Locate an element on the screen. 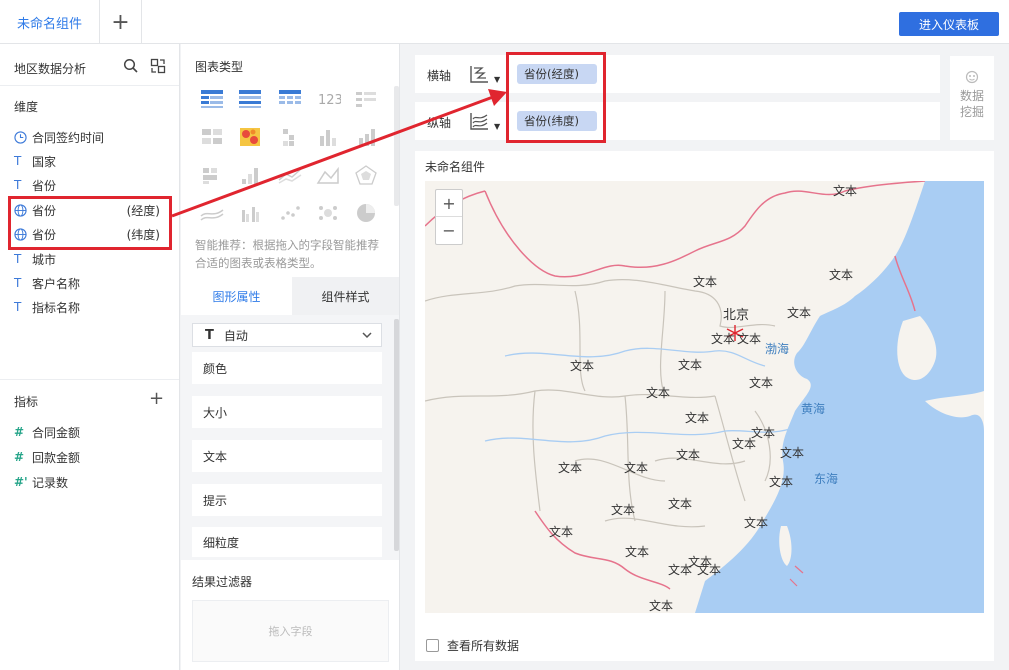  field-label: 回款金额 is located at coordinates (56, 457).